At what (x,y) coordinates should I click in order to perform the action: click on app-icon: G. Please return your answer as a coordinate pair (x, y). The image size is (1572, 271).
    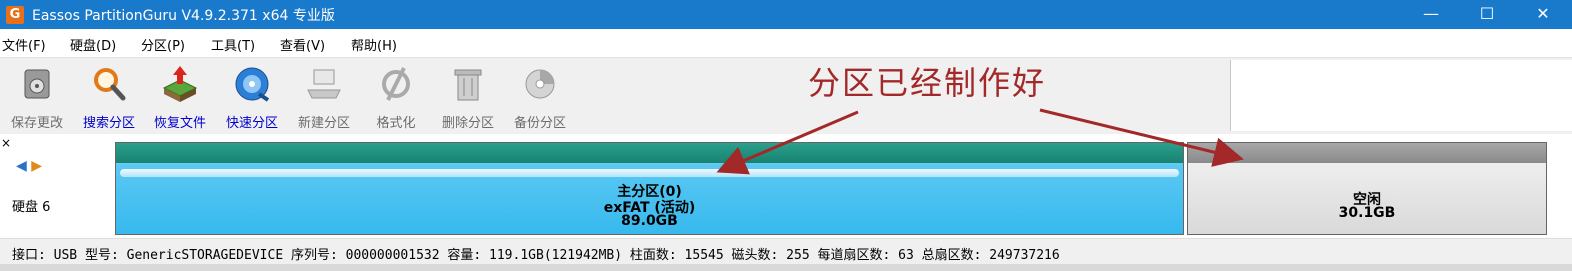
    Looking at the image, I should click on (15, 15).